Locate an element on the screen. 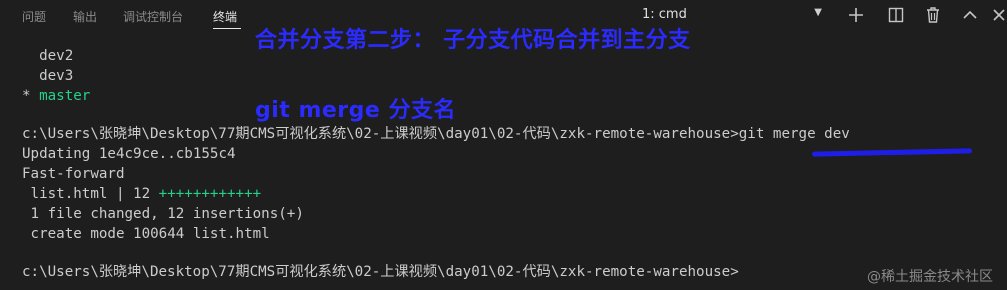 The width and height of the screenshot is (1007, 290). tab-problems: 问题 is located at coordinates (34, 16).